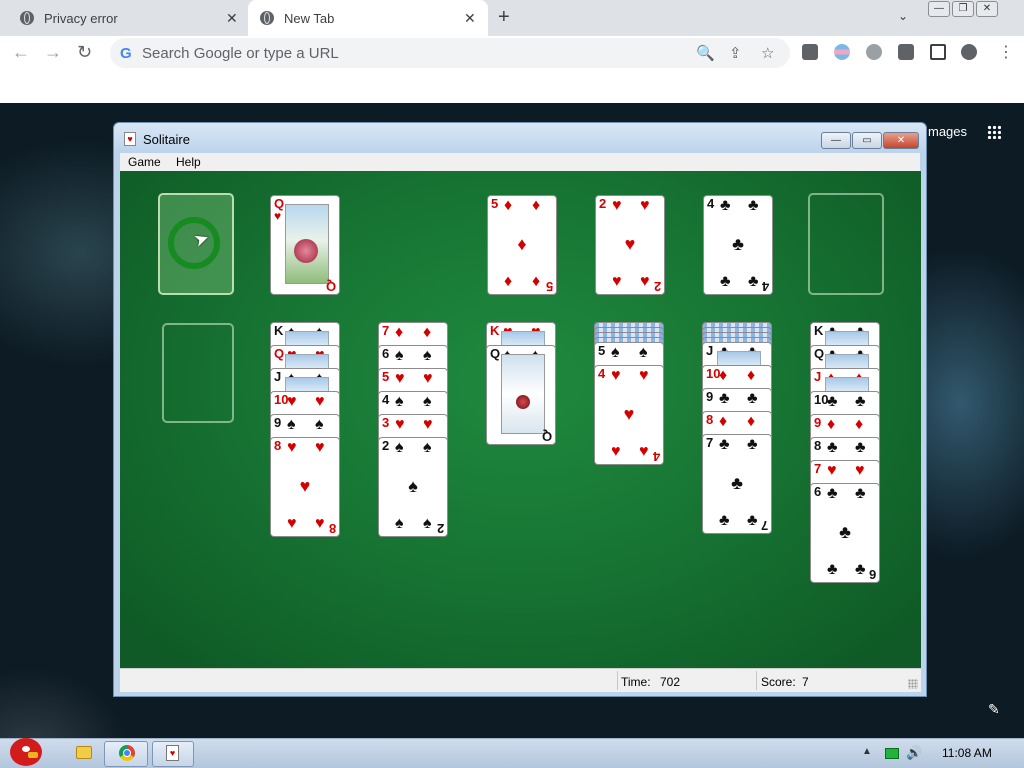 The image size is (1024, 768). What do you see at coordinates (867, 751) in the screenshot?
I see `show-hidden-icons: ▲` at bounding box center [867, 751].